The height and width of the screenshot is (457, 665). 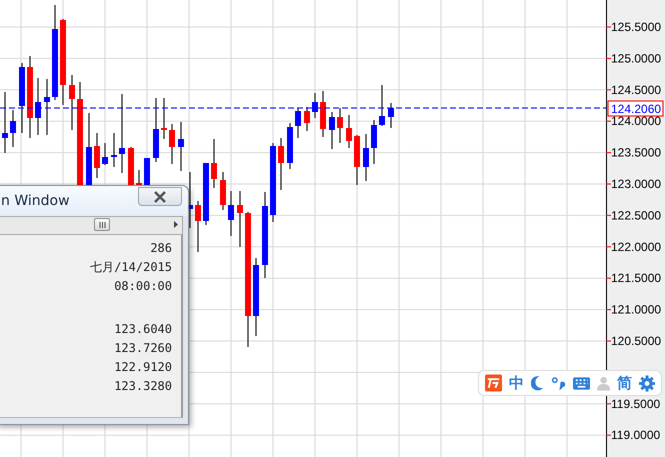 I want to click on keyboard-icon, so click(x=581, y=383).